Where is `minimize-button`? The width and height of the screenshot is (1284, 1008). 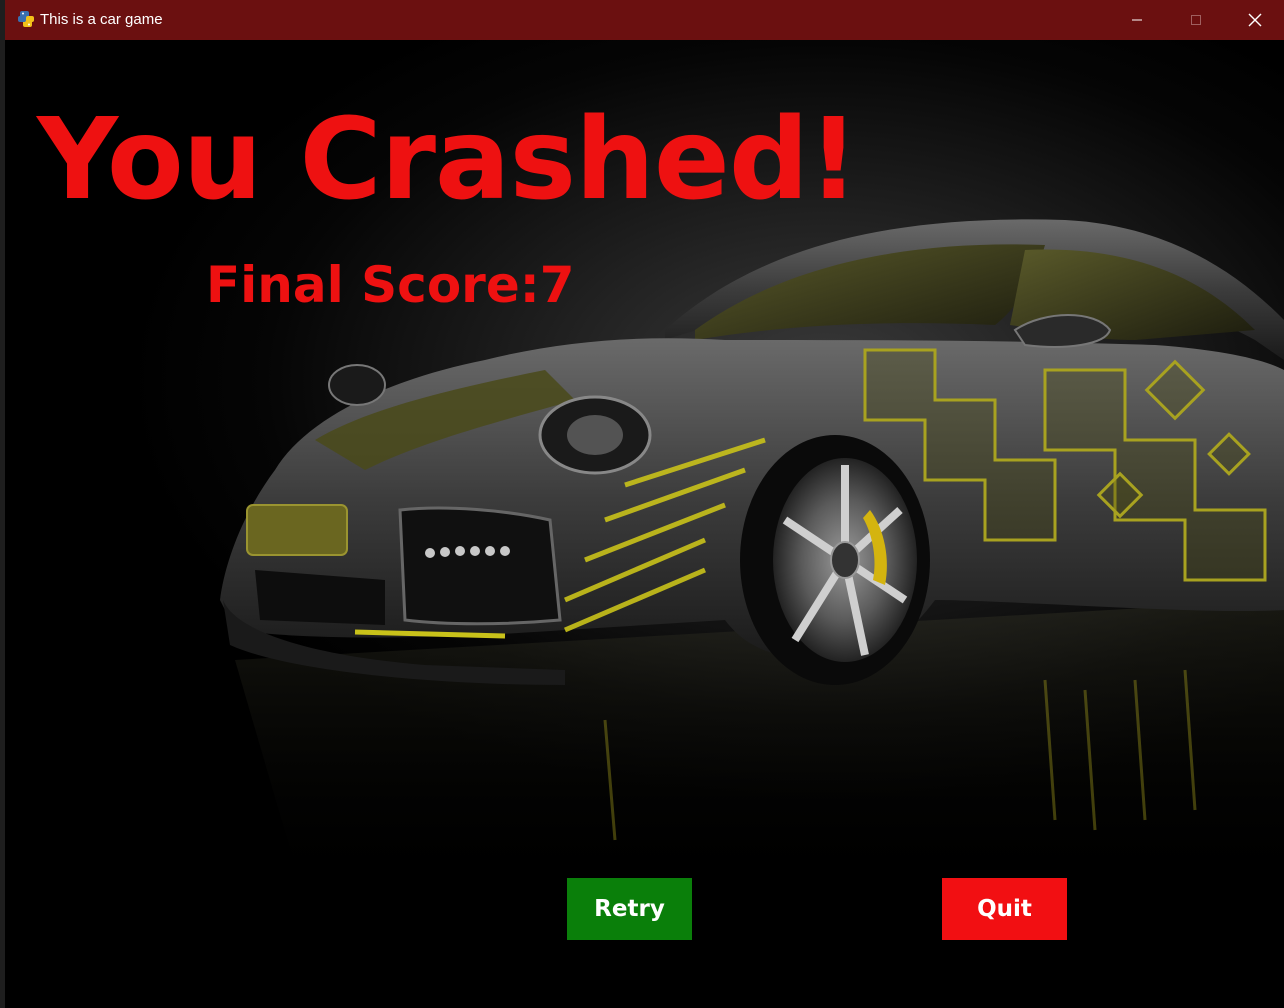 minimize-button is located at coordinates (1137, 20).